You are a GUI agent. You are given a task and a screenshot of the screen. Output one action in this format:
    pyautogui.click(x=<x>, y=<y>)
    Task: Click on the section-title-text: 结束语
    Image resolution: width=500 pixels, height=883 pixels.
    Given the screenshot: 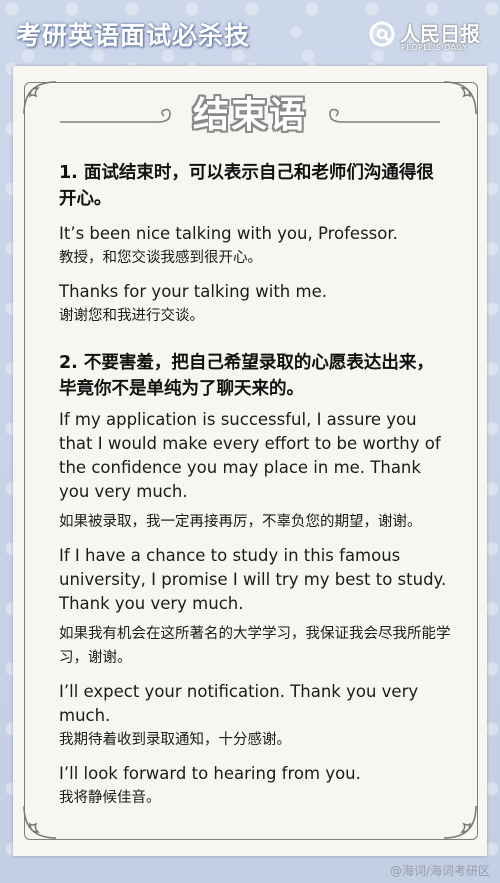 What is the action you would take?
    pyautogui.click(x=249, y=115)
    